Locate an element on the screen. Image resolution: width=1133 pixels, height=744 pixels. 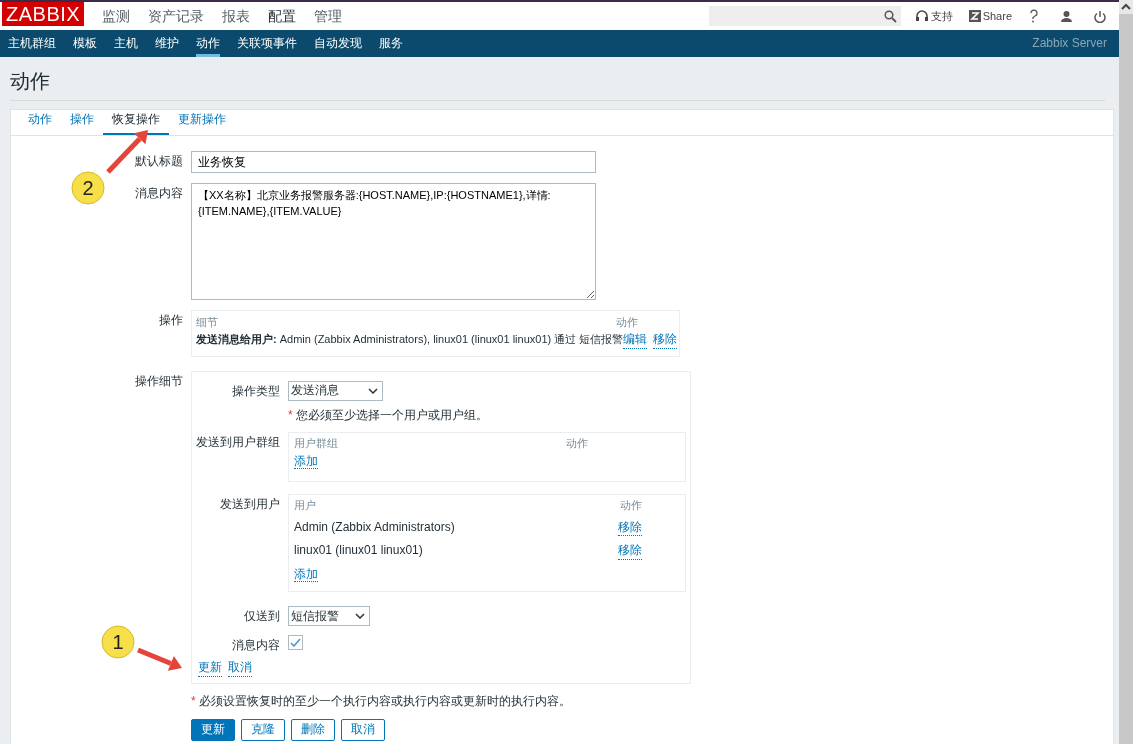
server-name: Zabbix Server is located at coordinates (1069, 43).